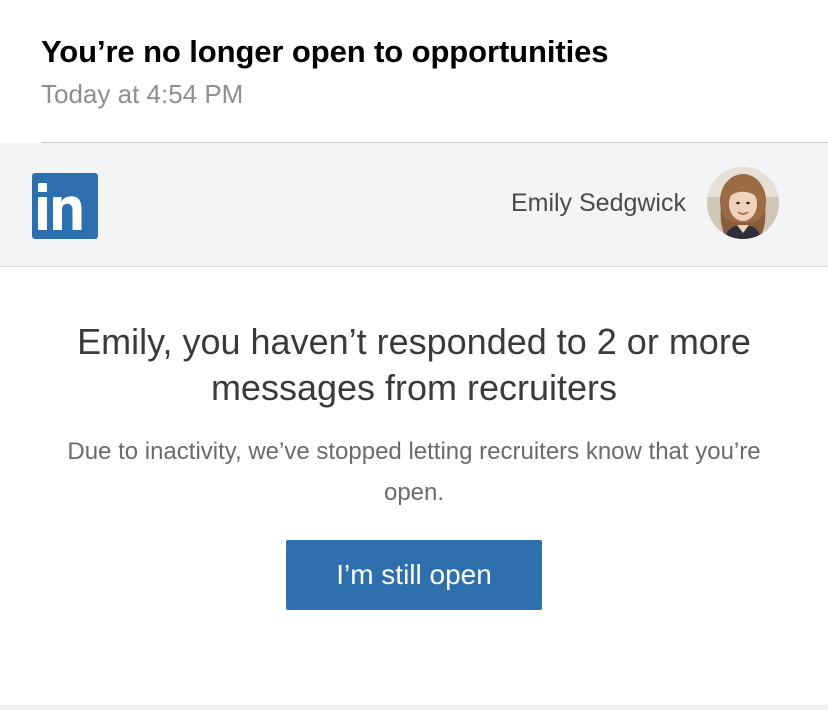 The image size is (828, 710). What do you see at coordinates (65, 206) in the screenshot?
I see `linkedin-logo-icon` at bounding box center [65, 206].